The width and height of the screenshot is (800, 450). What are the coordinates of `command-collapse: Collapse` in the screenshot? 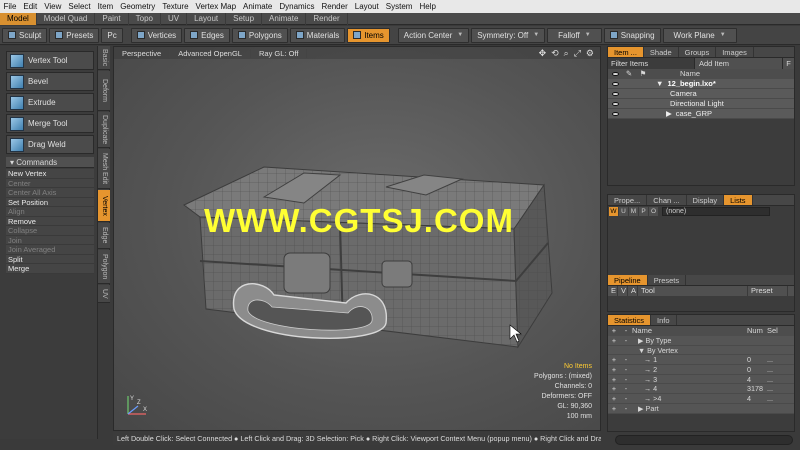 It's located at (50, 231).